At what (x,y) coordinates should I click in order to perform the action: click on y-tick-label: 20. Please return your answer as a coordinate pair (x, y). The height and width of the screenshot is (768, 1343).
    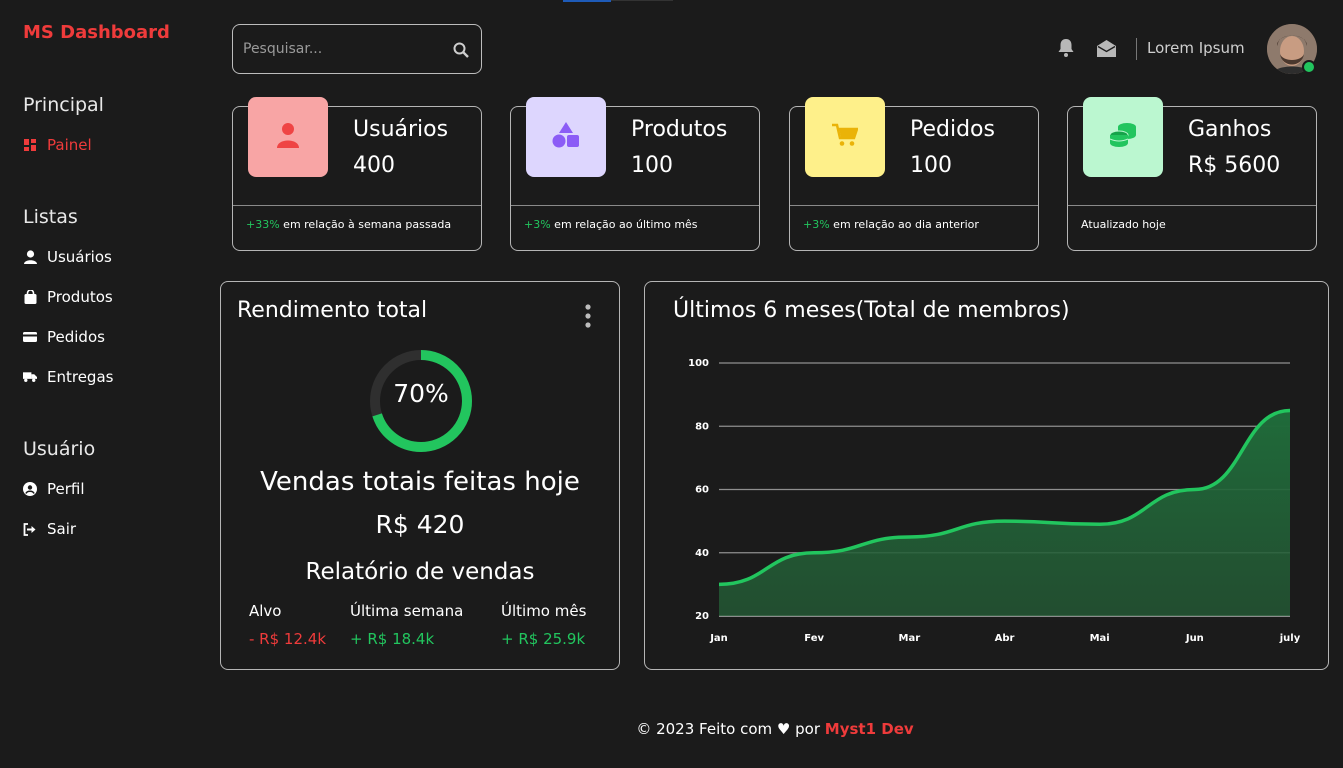
    Looking at the image, I should click on (702, 616).